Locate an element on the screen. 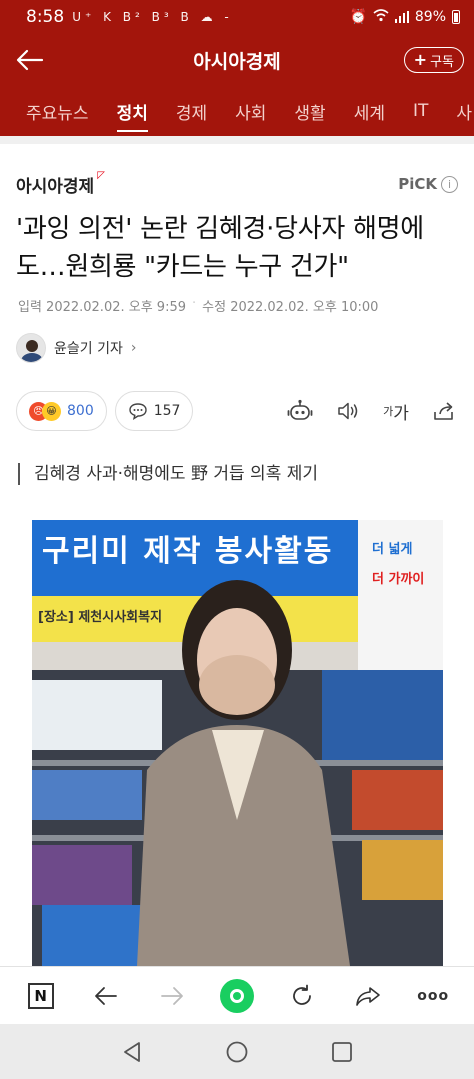 Image resolution: width=474 pixels, height=1079 pixels. status-bar: 8:58 U⁺ K B² B³ B ☁ - ⏰ 89% is located at coordinates (237, 17).